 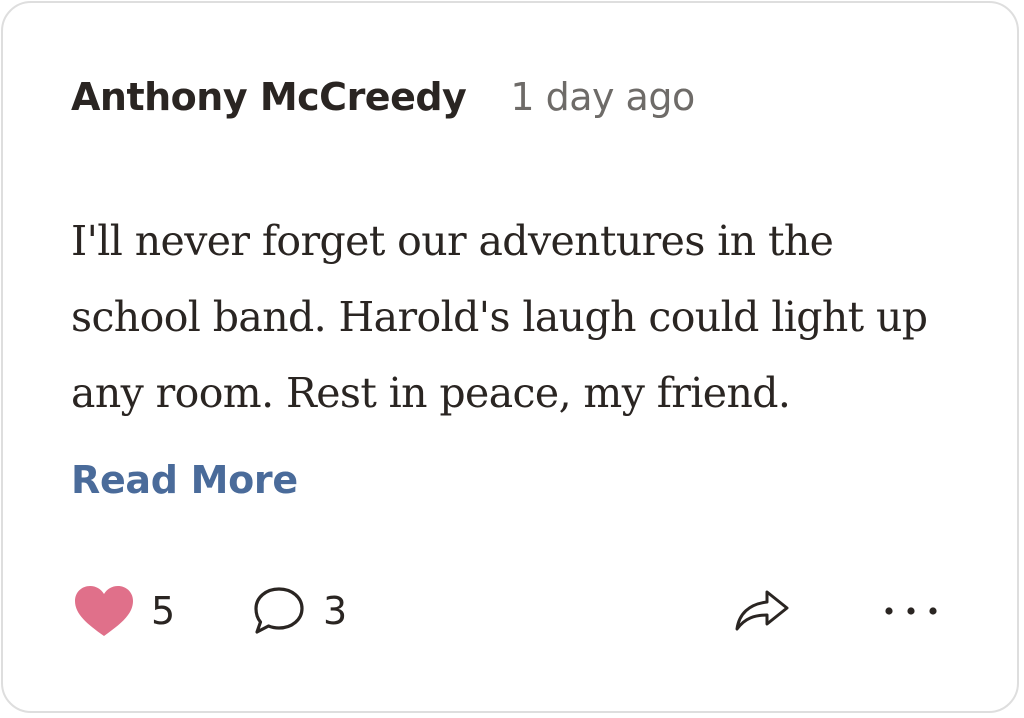 I want to click on author-name: Anthony McCreedy, so click(x=269, y=97).